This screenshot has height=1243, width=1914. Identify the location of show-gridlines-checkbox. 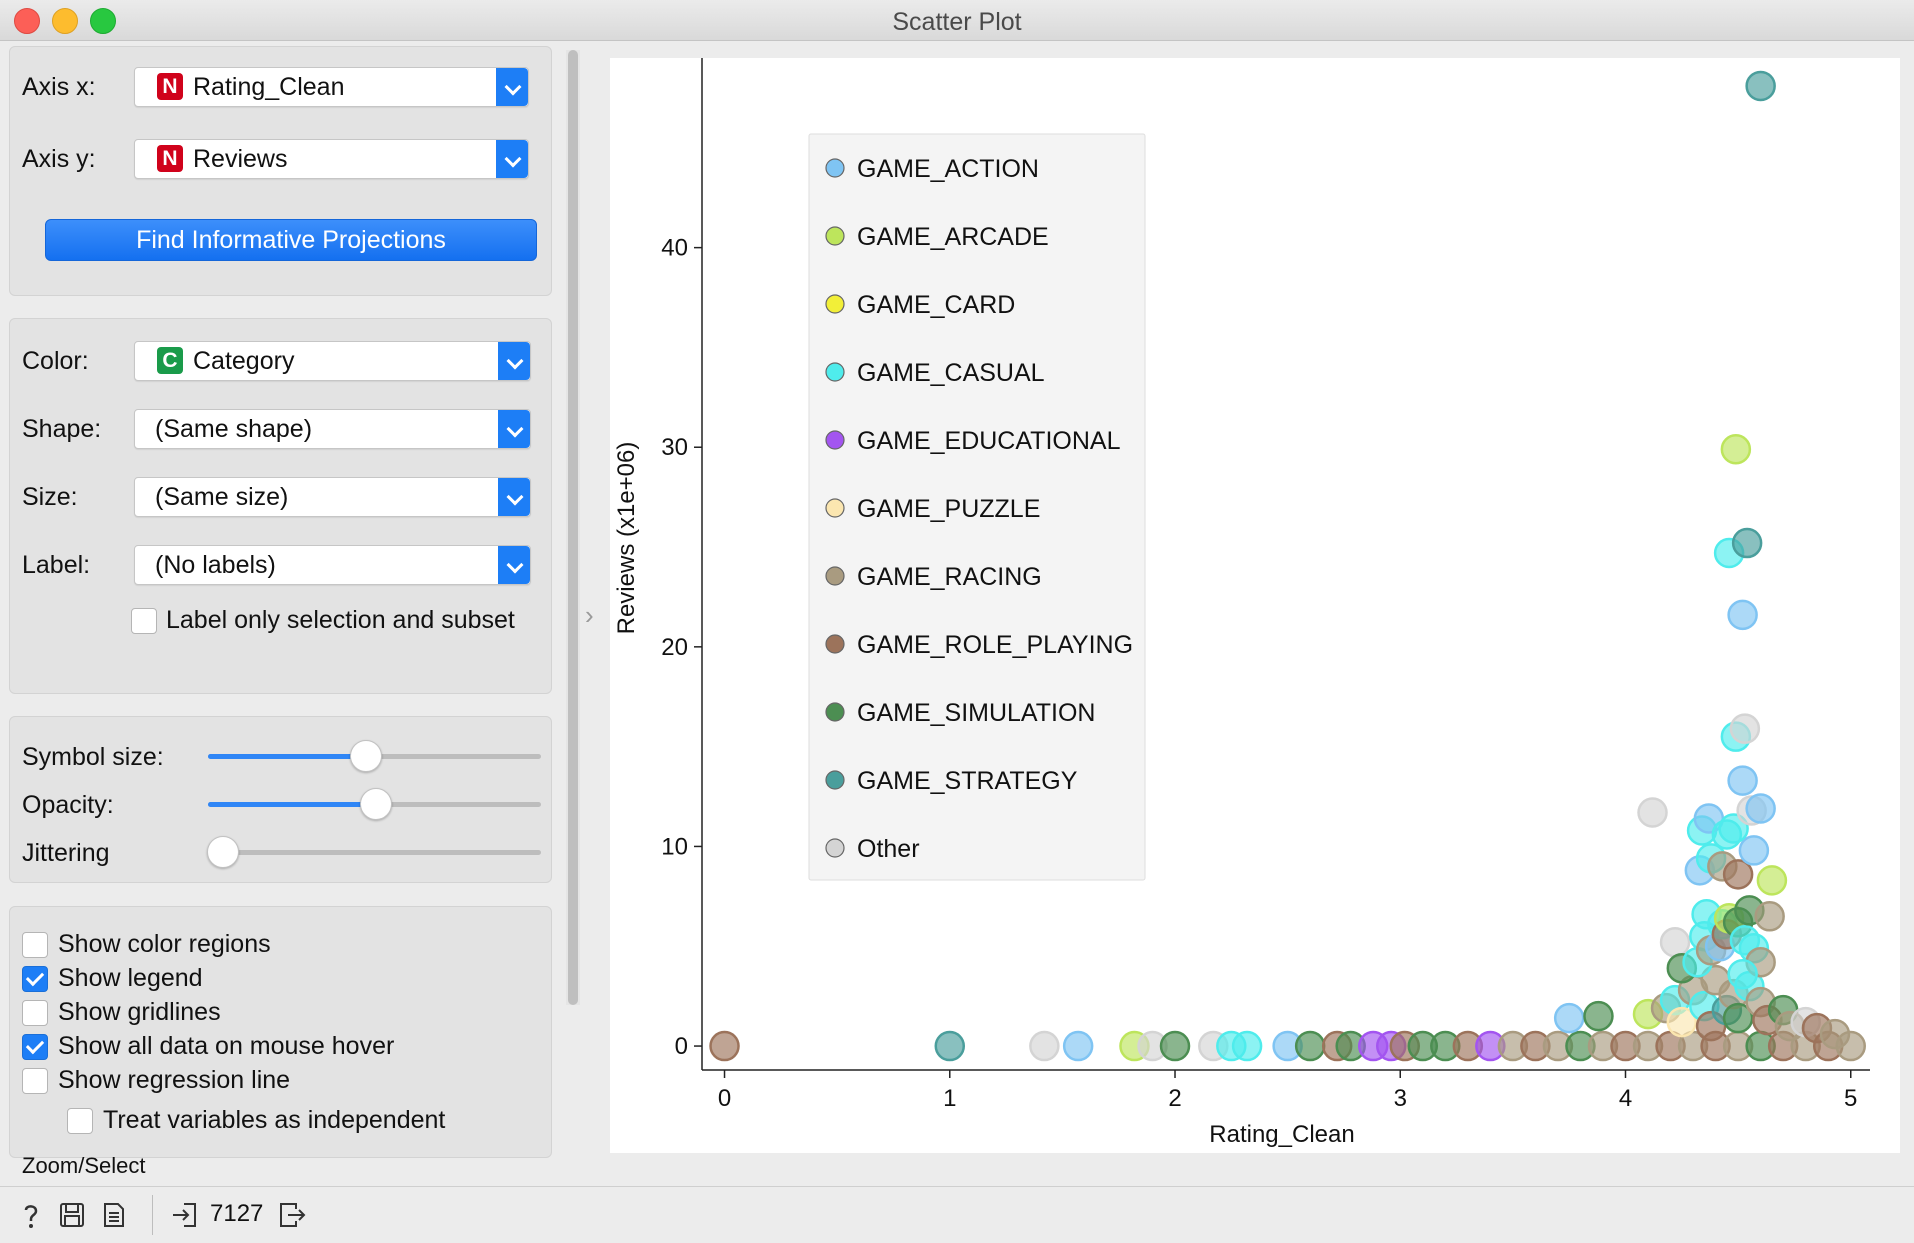
(35, 1013).